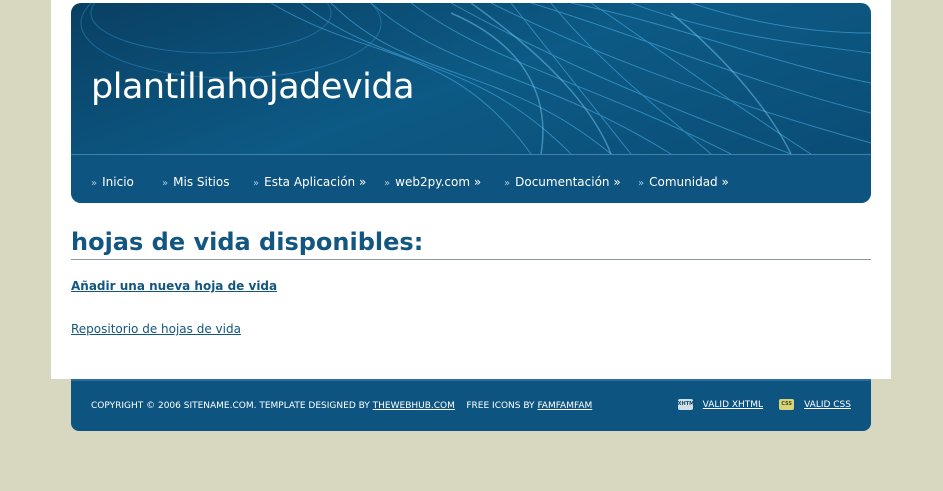  Describe the element at coordinates (253, 87) in the screenshot. I see `site-title: plantillahojadevida` at that location.